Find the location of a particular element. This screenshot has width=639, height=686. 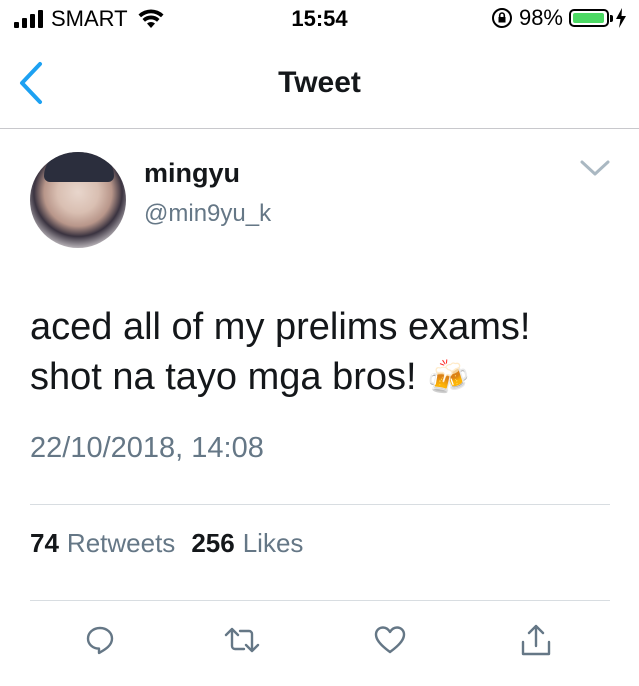

nav-bar: Tweet is located at coordinates (319, 84).